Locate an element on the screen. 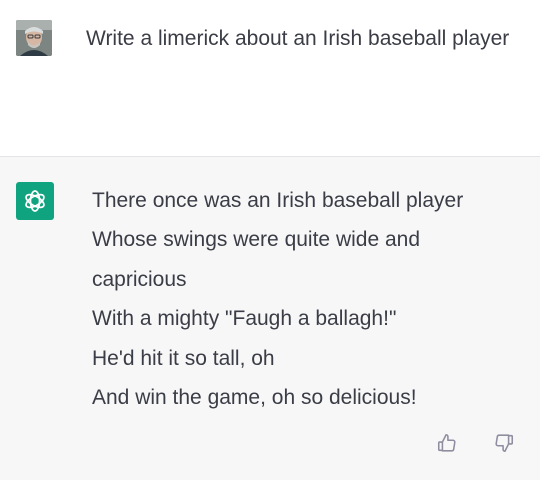  poem-line: And win the game, oh so delicious! is located at coordinates (254, 398).